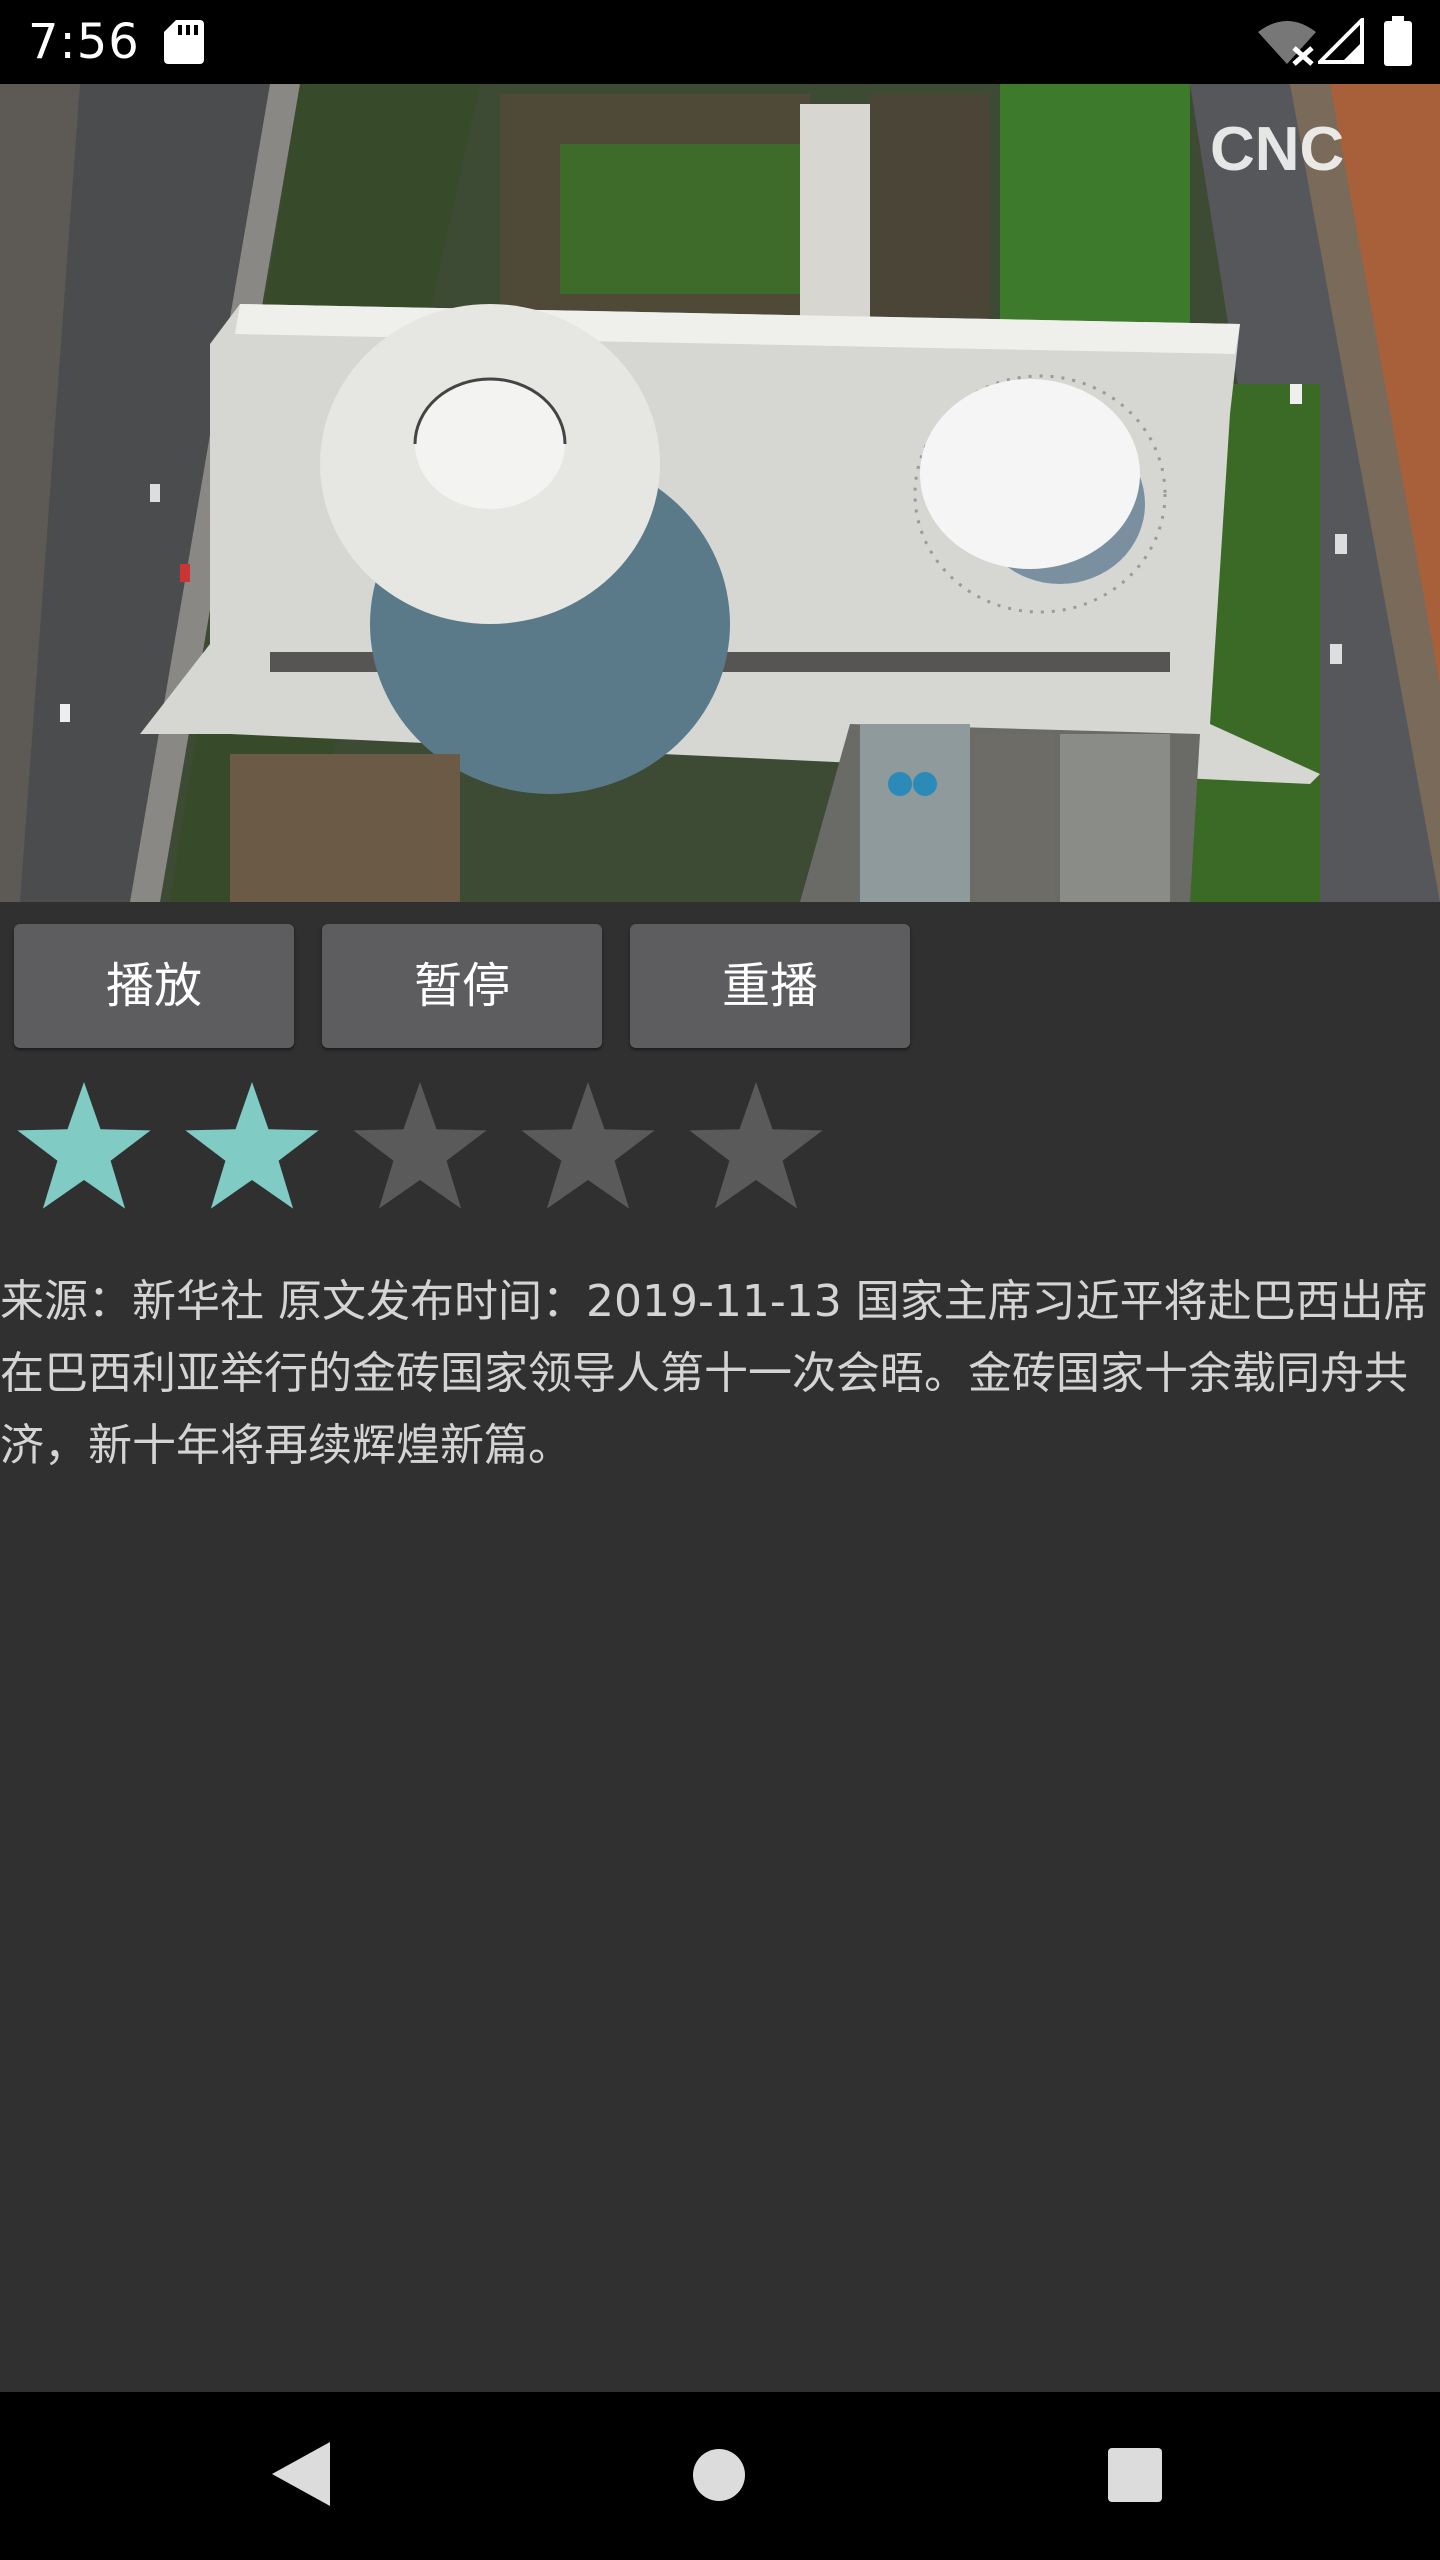  What do you see at coordinates (1287, 43) in the screenshot?
I see `wifi-off-icon` at bounding box center [1287, 43].